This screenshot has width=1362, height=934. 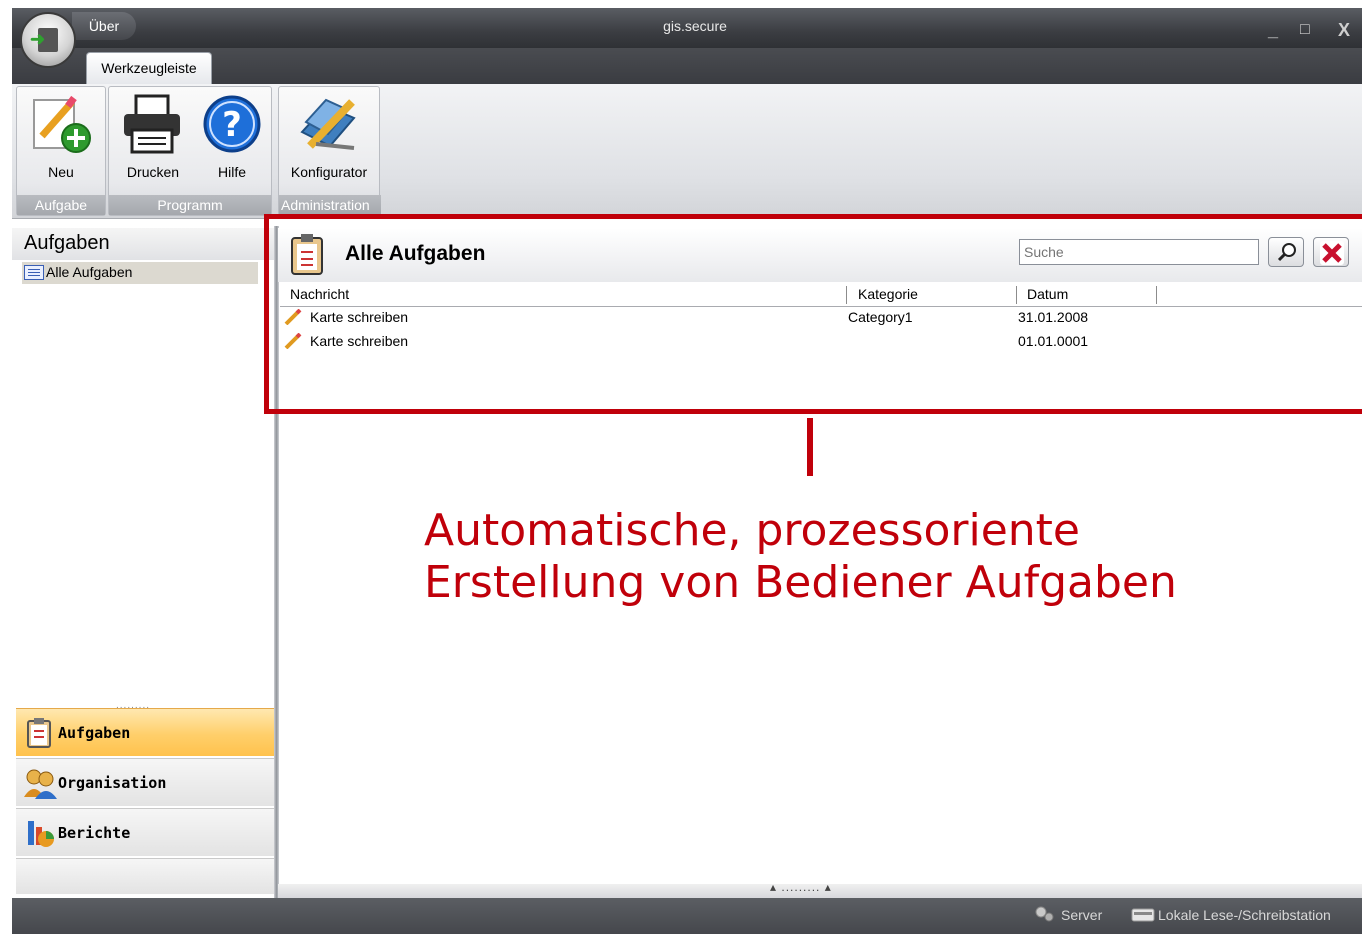 What do you see at coordinates (695, 26) in the screenshot?
I see `window-title: gis.secure` at bounding box center [695, 26].